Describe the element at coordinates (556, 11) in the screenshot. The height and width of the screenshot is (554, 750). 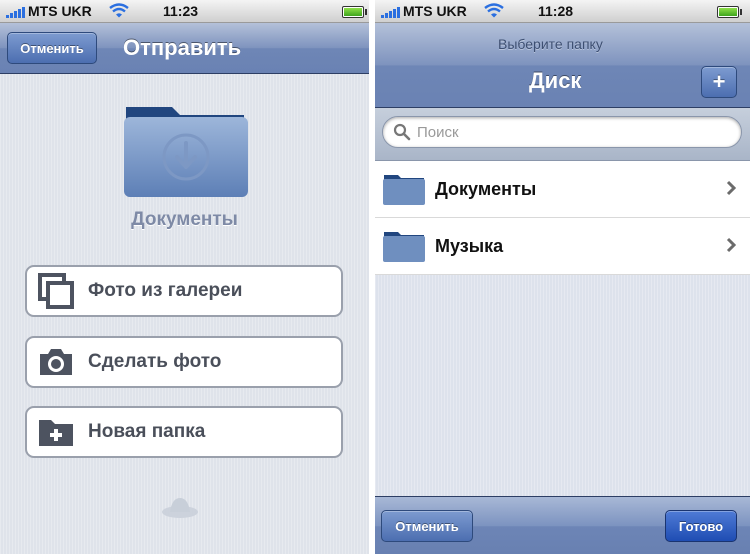
I see `status-time: 11:28` at that location.